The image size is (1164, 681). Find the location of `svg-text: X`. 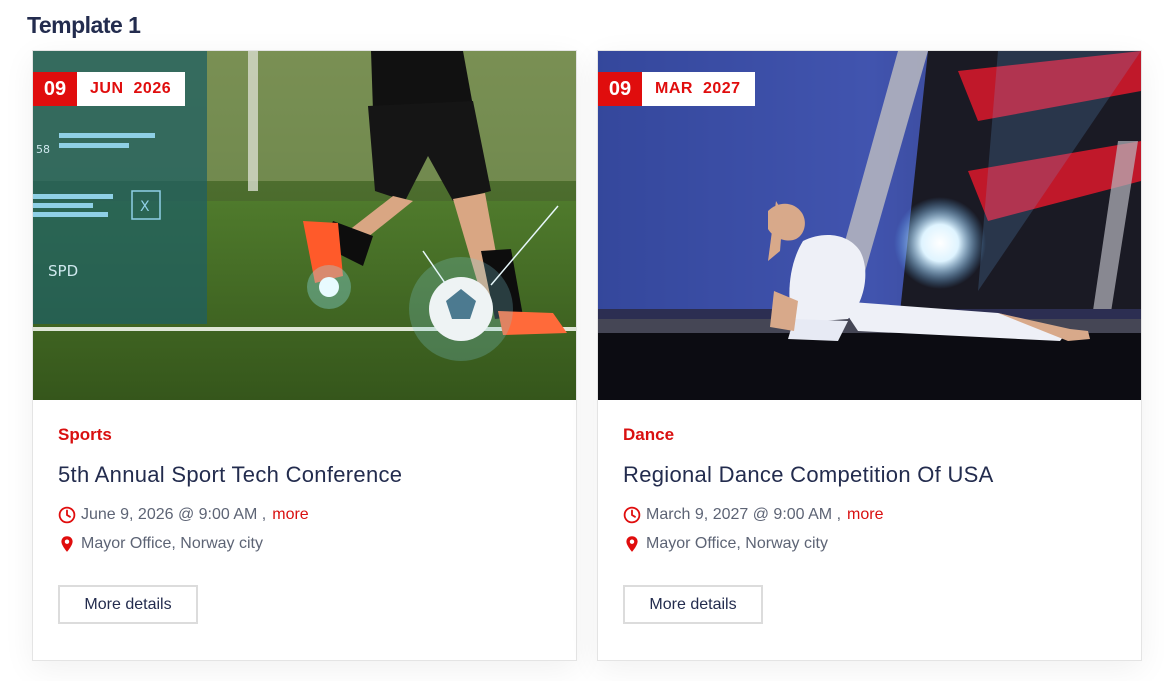

svg-text: X is located at coordinates (145, 207).